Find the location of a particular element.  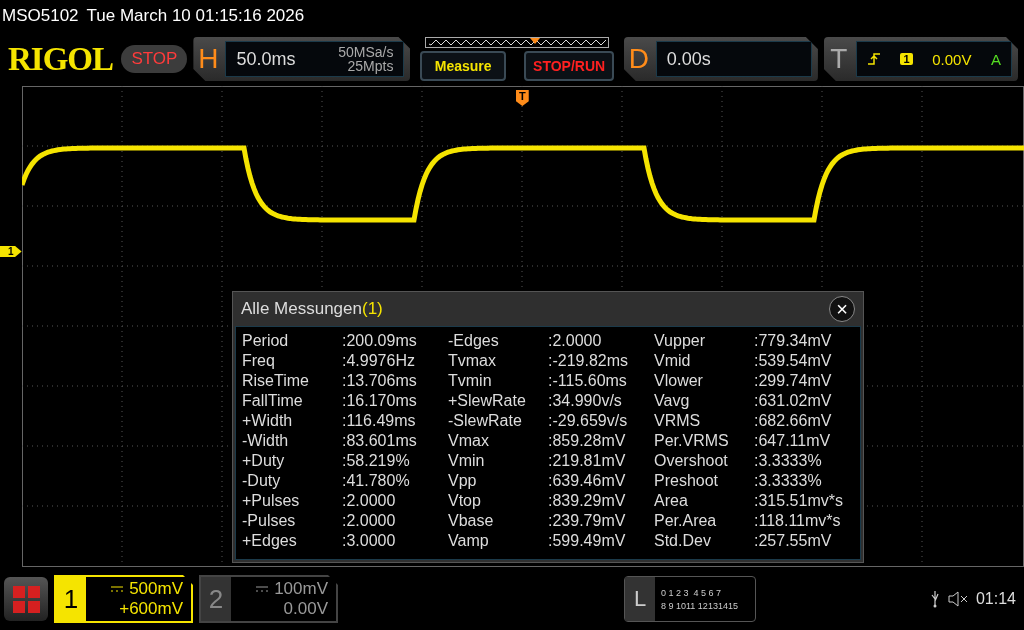

measurement-name: Vmin is located at coordinates (467, 461).